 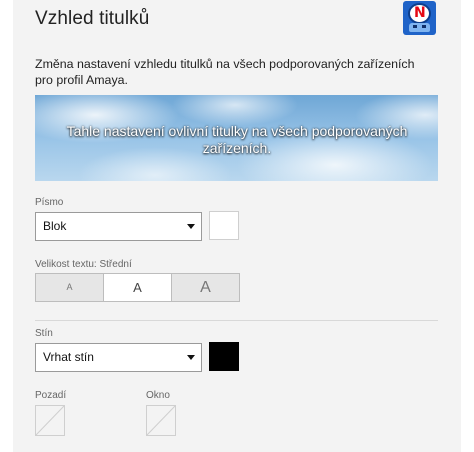 I want to click on text-size-medium-option: A, so click(x=138, y=287).